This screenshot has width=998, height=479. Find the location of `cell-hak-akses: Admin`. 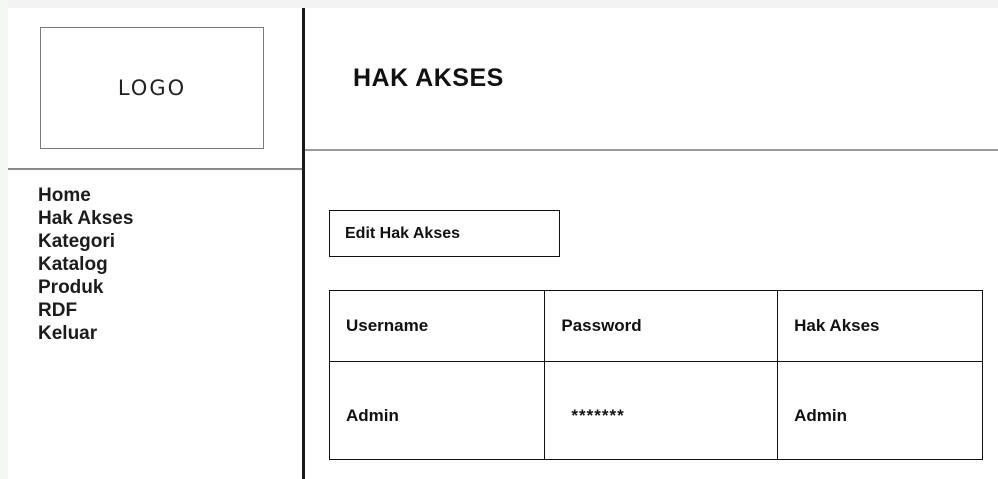

cell-hak-akses: Admin is located at coordinates (880, 410).